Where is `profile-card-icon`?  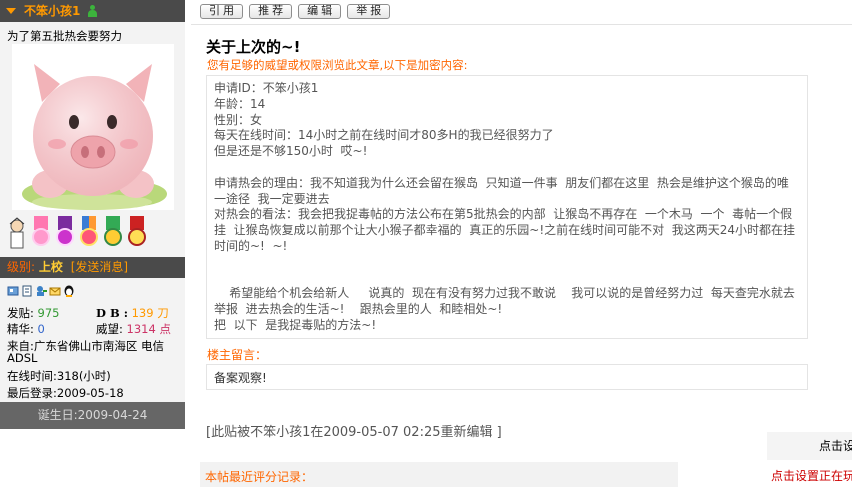
profile-card-icon is located at coordinates (13, 291).